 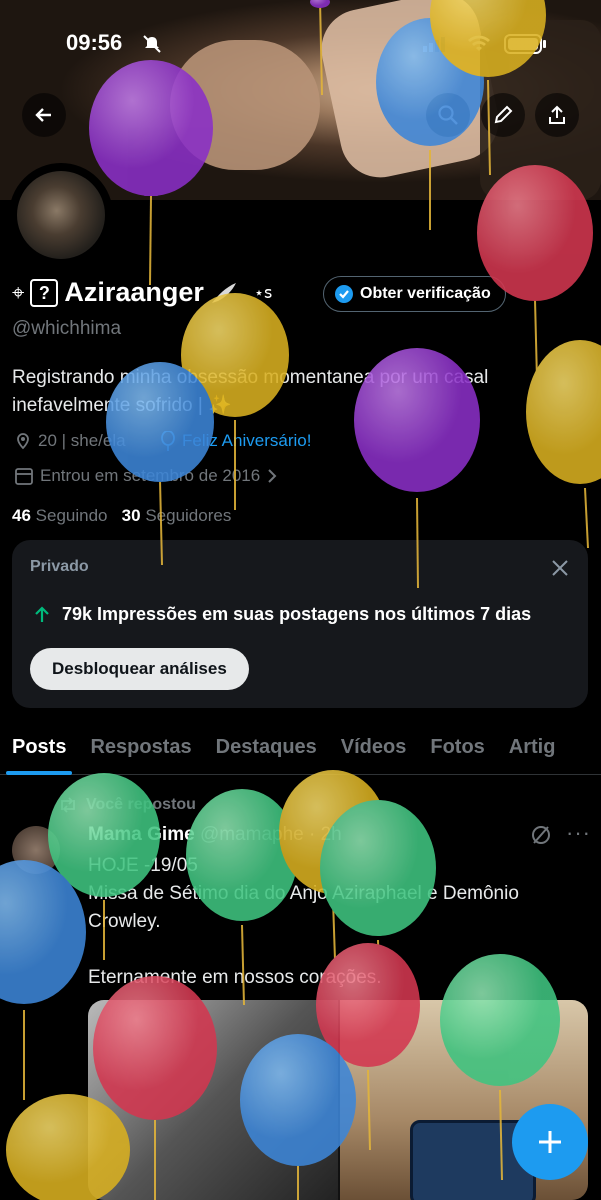 What do you see at coordinates (213, 1100) in the screenshot?
I see `post-photo-bw` at bounding box center [213, 1100].